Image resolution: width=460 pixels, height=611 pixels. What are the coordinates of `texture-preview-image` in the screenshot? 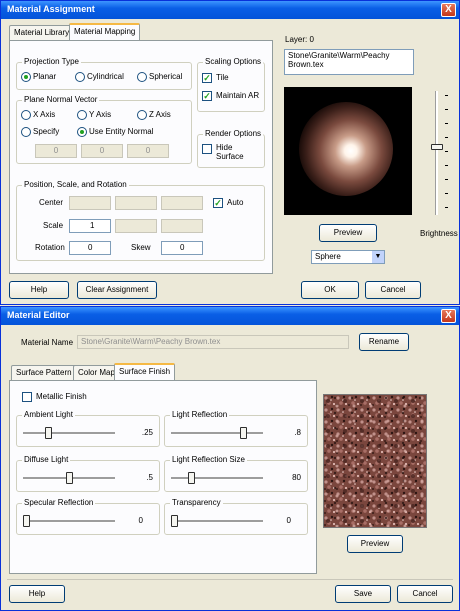 It's located at (375, 461).